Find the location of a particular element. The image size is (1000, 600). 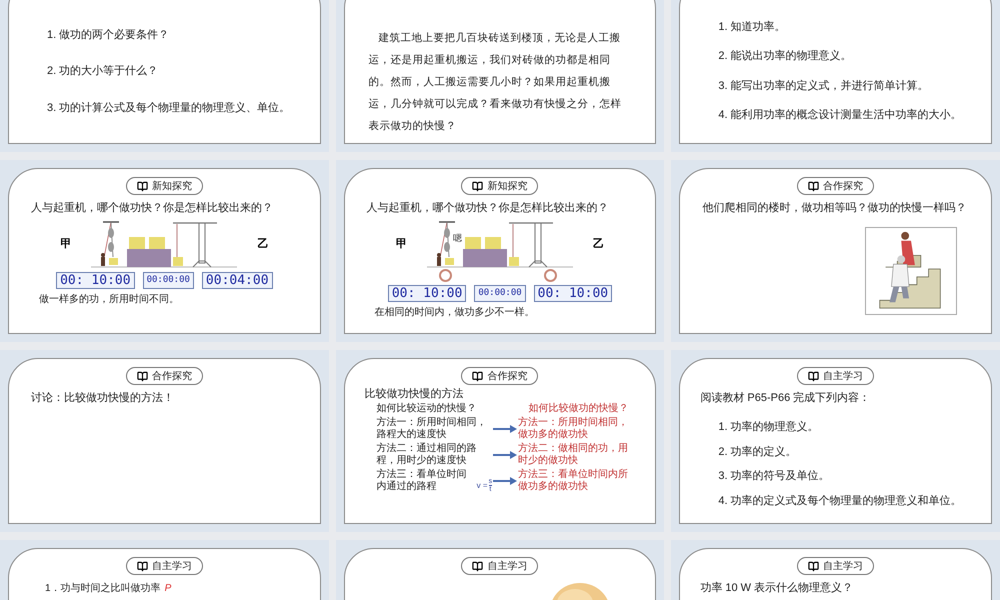

caption-text: 做一样多的功，所用时间不同。 is located at coordinates (109, 299).